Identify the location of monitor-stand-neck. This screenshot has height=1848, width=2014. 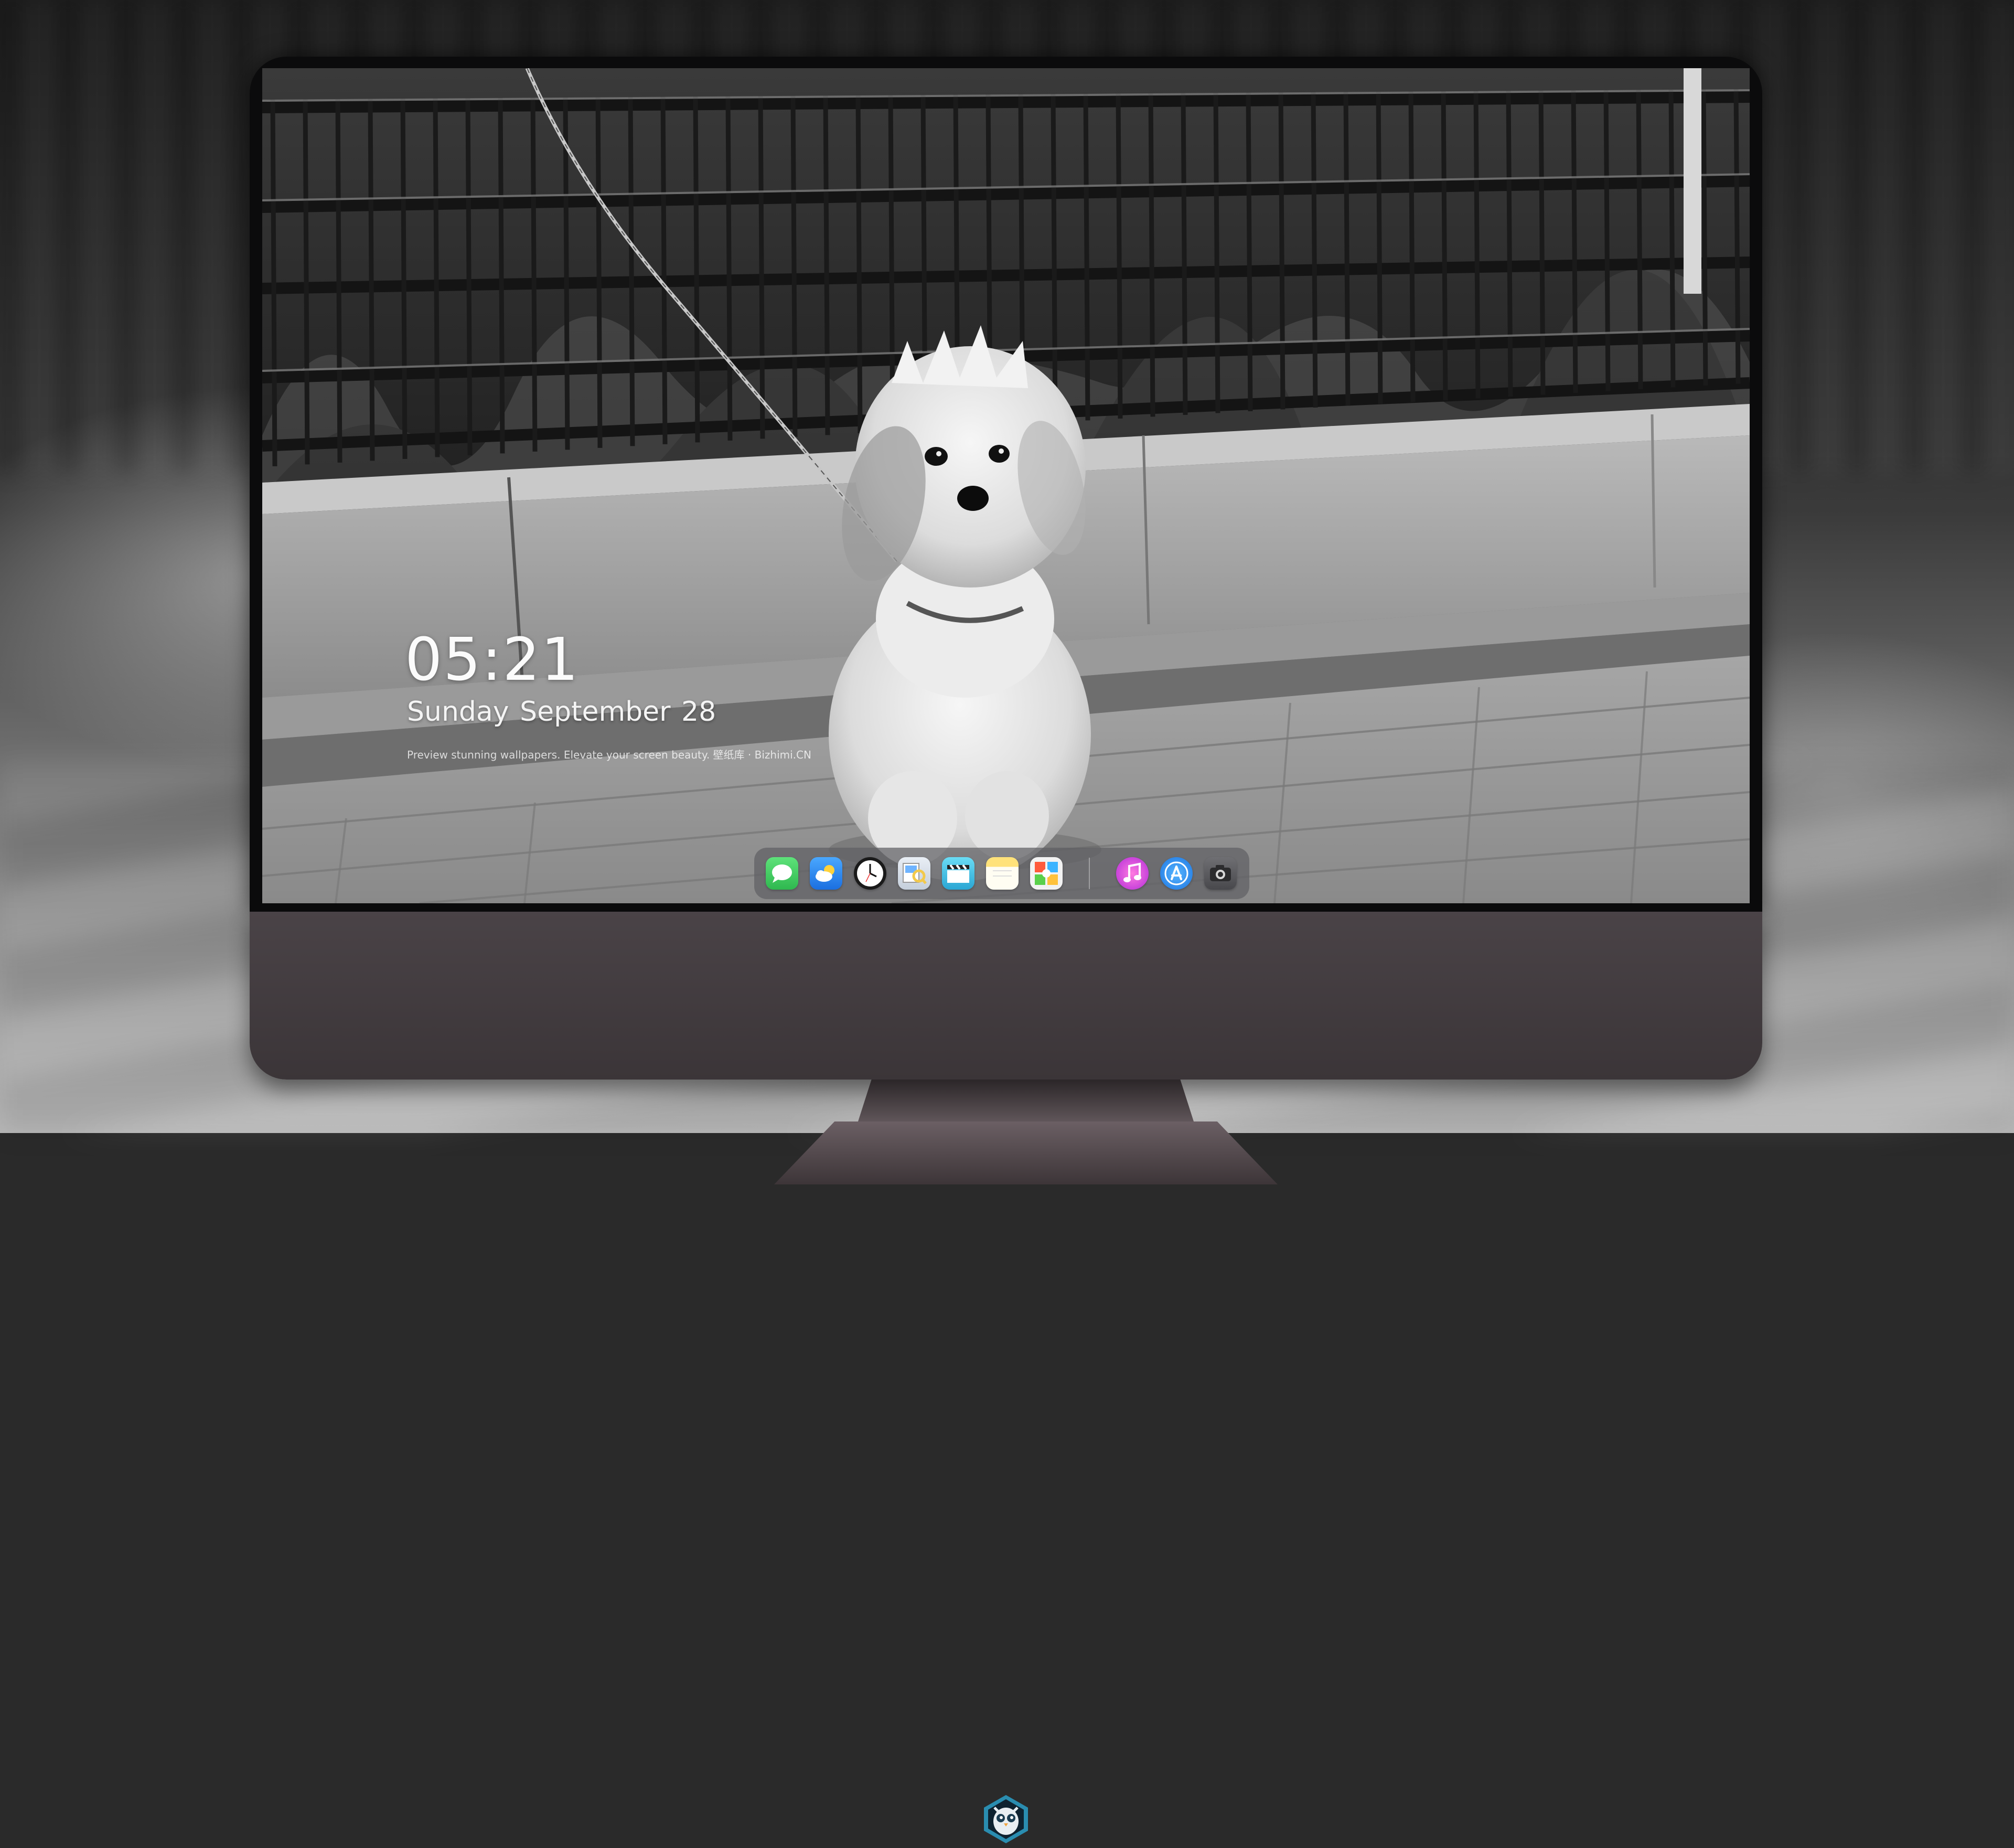
(1026, 1100).